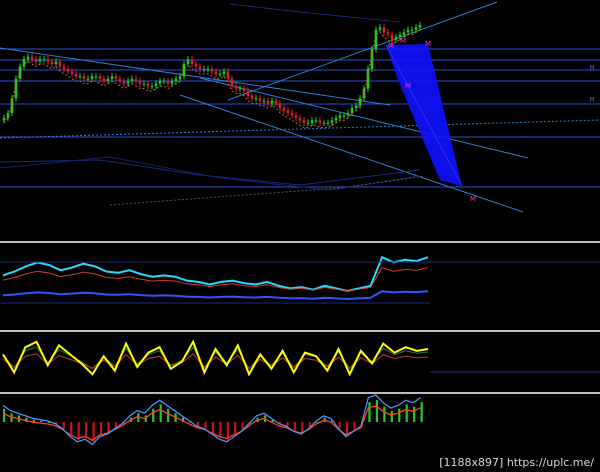 The image size is (600, 472). Describe the element at coordinates (362, 51) in the screenshot. I see `channel-upper-line` at that location.